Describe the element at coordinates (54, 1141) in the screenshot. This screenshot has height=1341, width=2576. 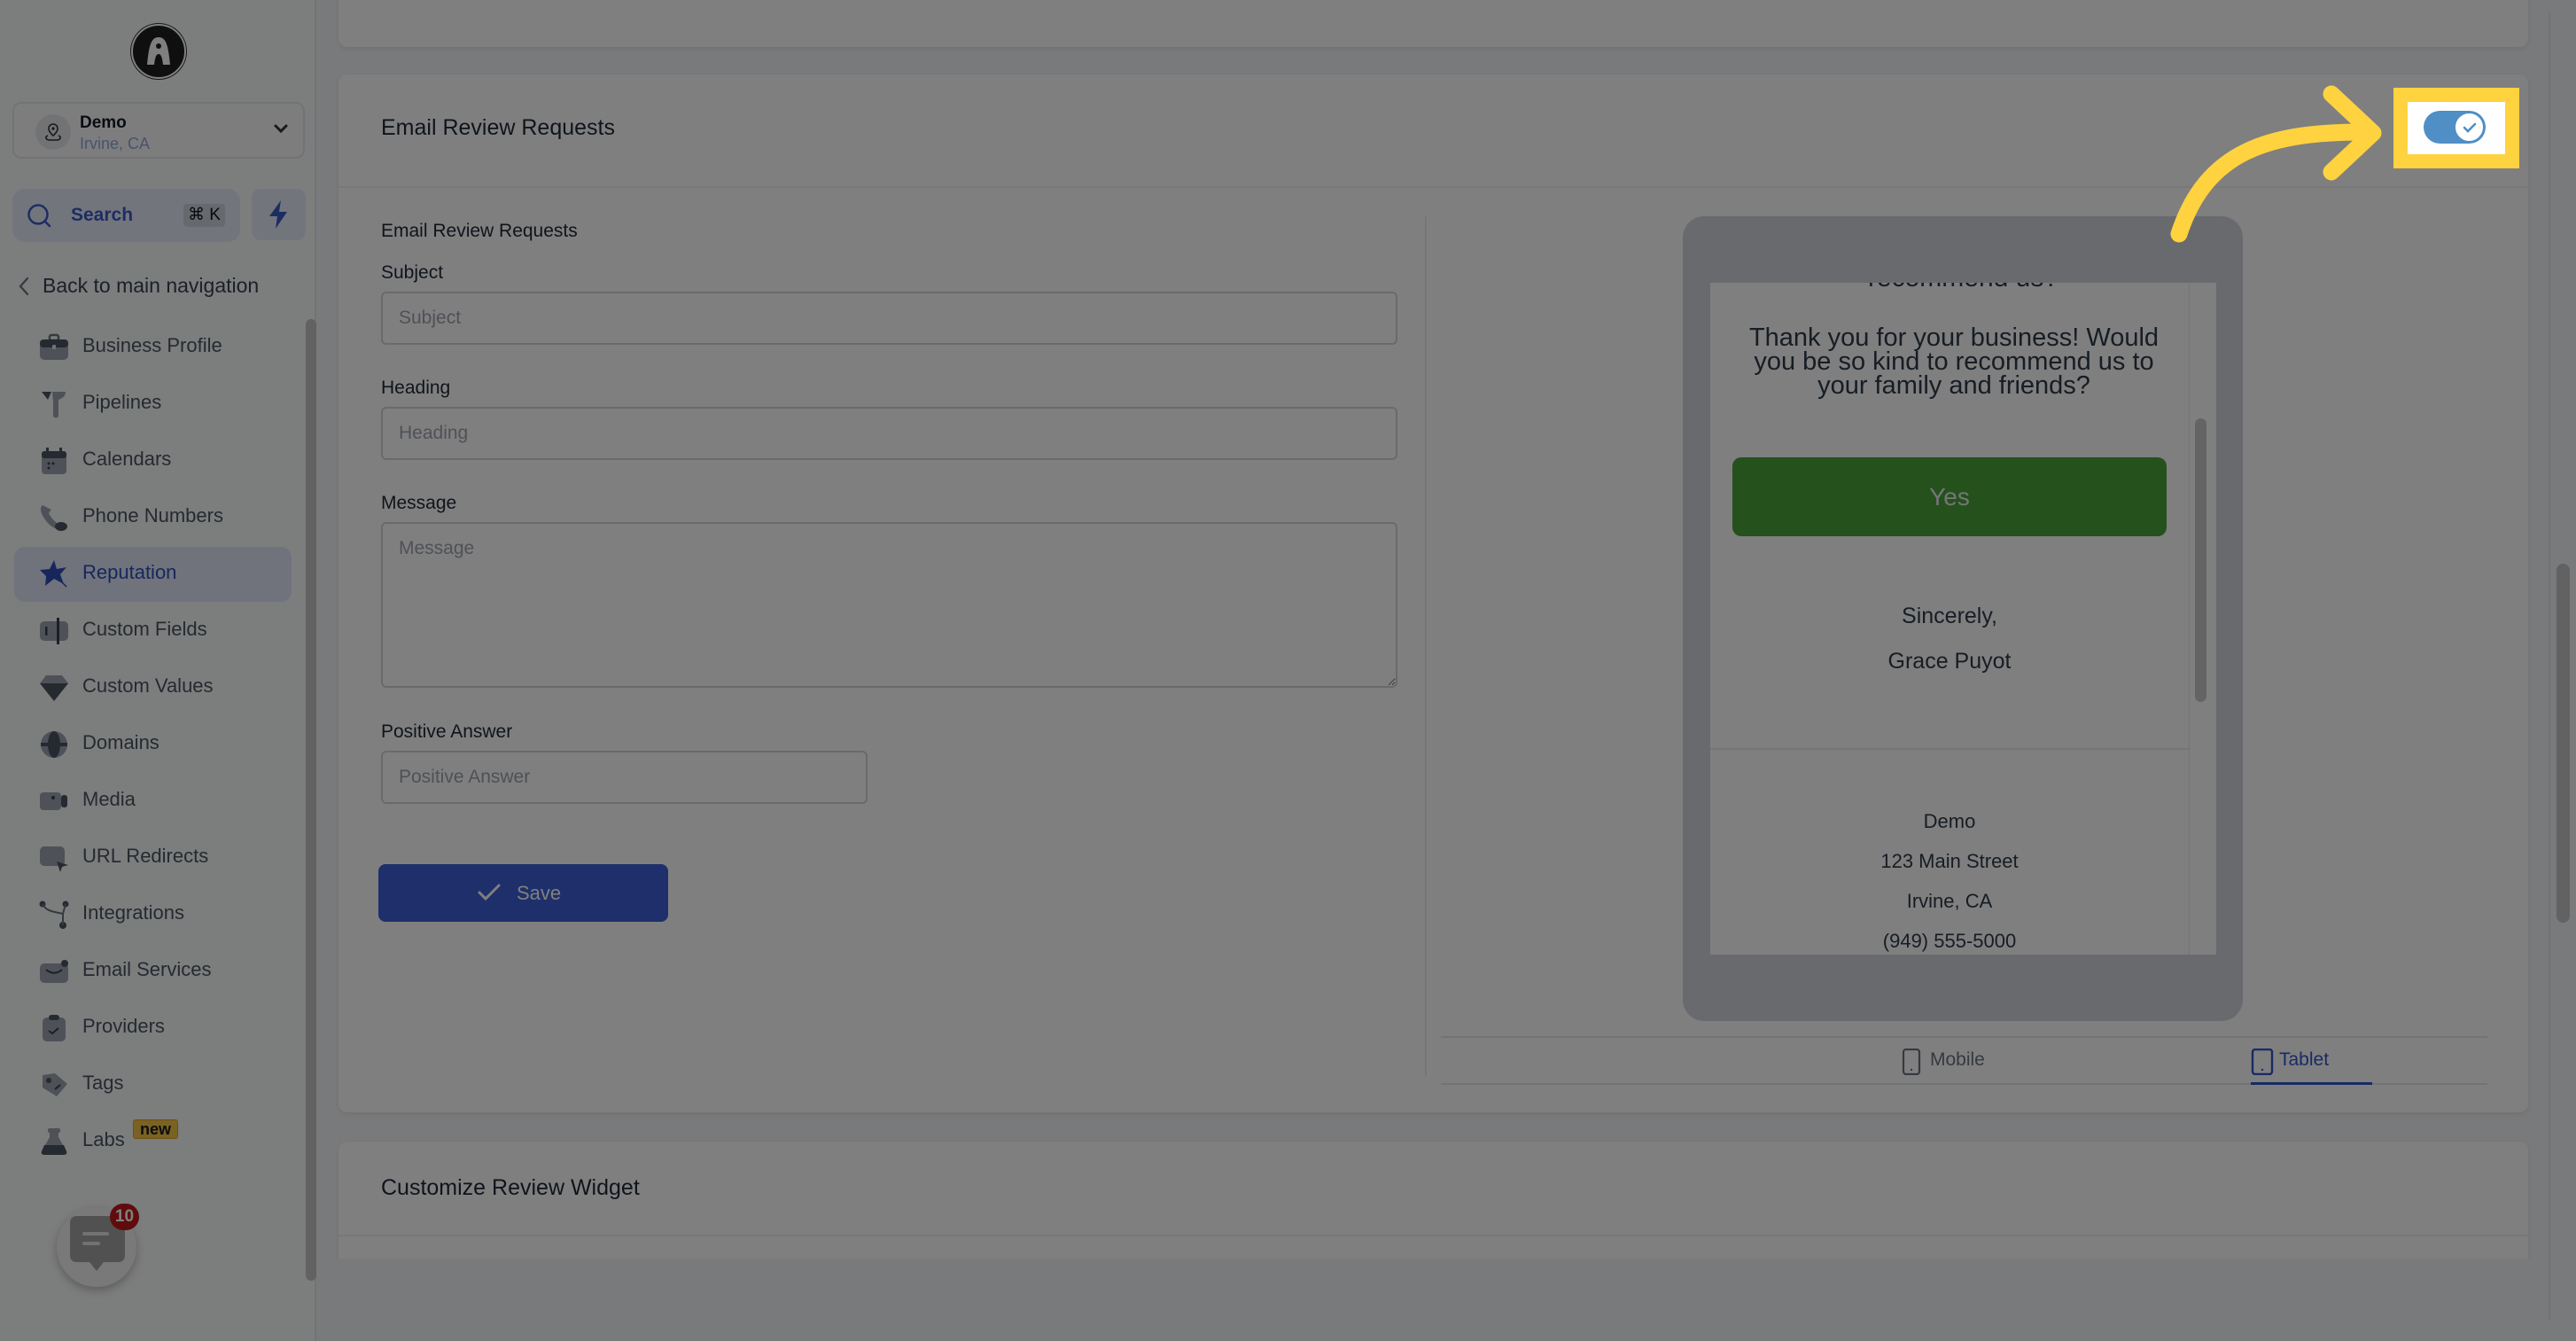
I see `flask-icon` at that location.